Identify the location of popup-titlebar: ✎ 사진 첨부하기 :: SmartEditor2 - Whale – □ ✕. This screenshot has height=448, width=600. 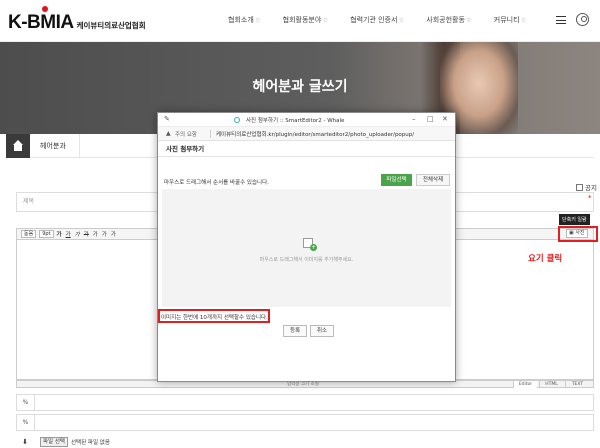
(306, 120).